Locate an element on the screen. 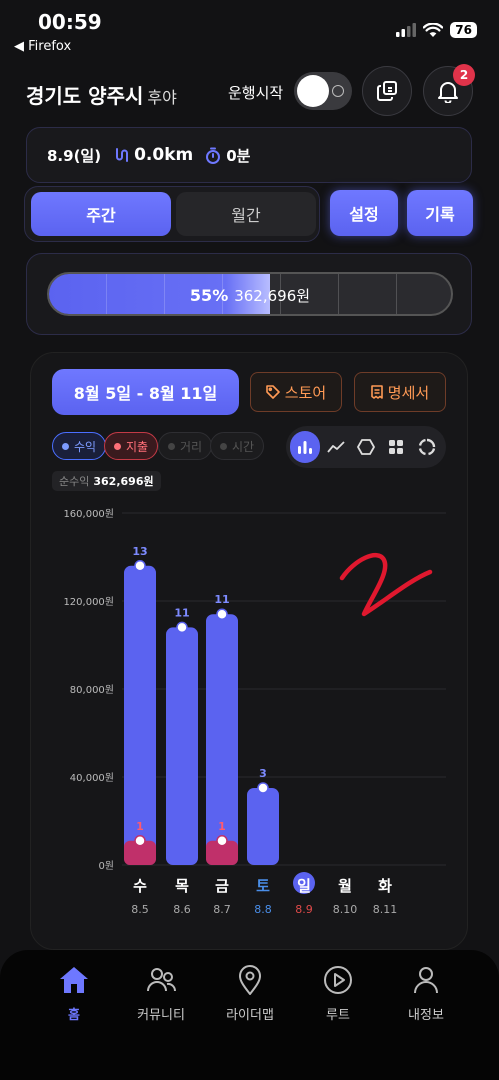 This screenshot has width=499, height=1080. grid-icon is located at coordinates (396, 447).